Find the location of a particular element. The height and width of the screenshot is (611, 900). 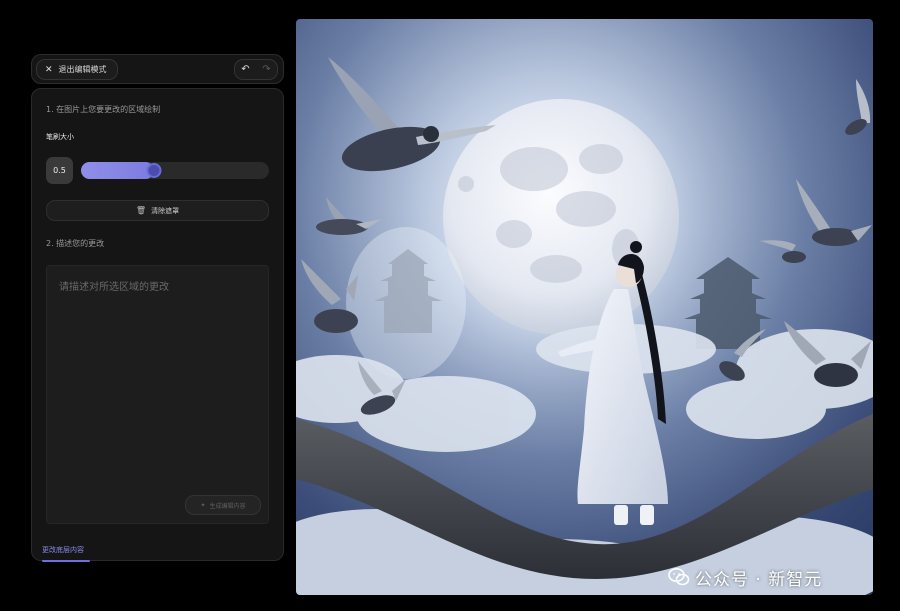

active-tab-indicator is located at coordinates (66, 561).